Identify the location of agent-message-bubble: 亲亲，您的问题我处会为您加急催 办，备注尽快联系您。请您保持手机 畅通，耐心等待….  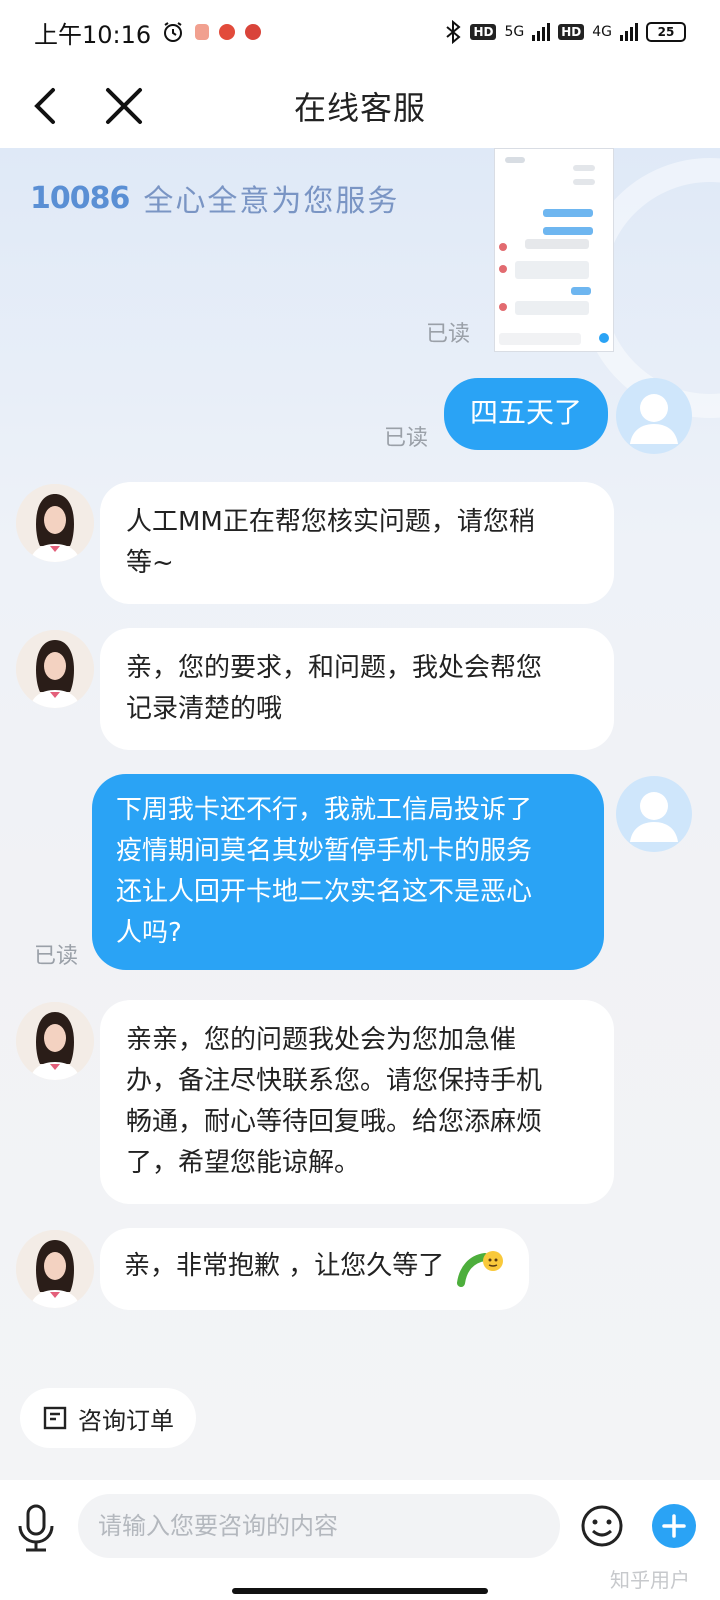
(357, 1102).